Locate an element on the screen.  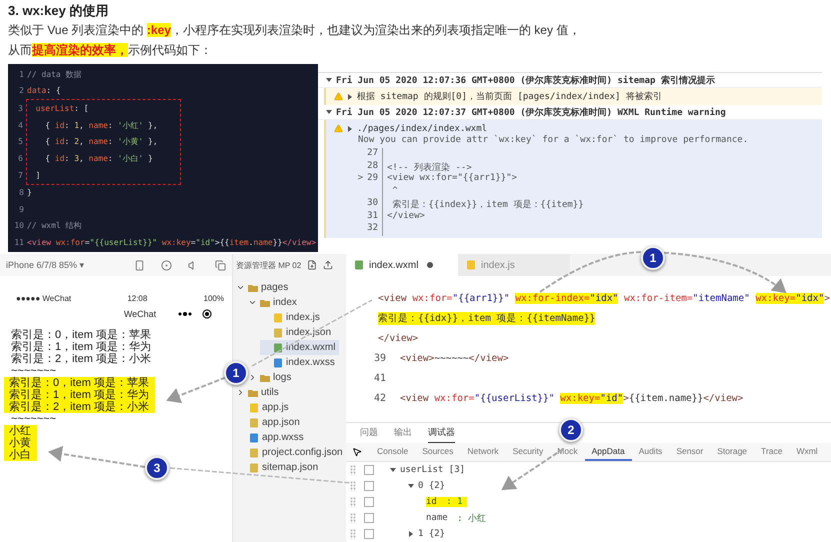
devtools-tab: Sensor is located at coordinates (689, 452).